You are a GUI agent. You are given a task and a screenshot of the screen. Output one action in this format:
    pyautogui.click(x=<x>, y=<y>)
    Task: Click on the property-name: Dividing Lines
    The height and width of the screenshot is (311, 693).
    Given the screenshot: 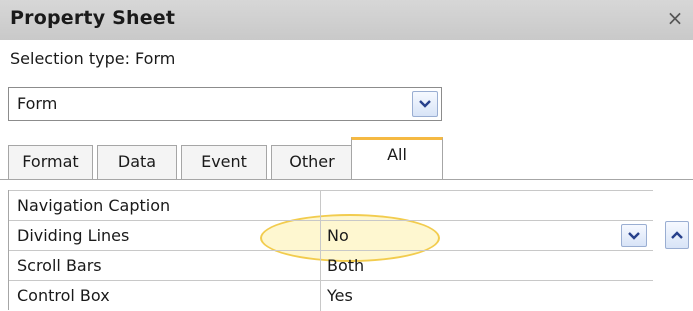 What is the action you would take?
    pyautogui.click(x=73, y=235)
    